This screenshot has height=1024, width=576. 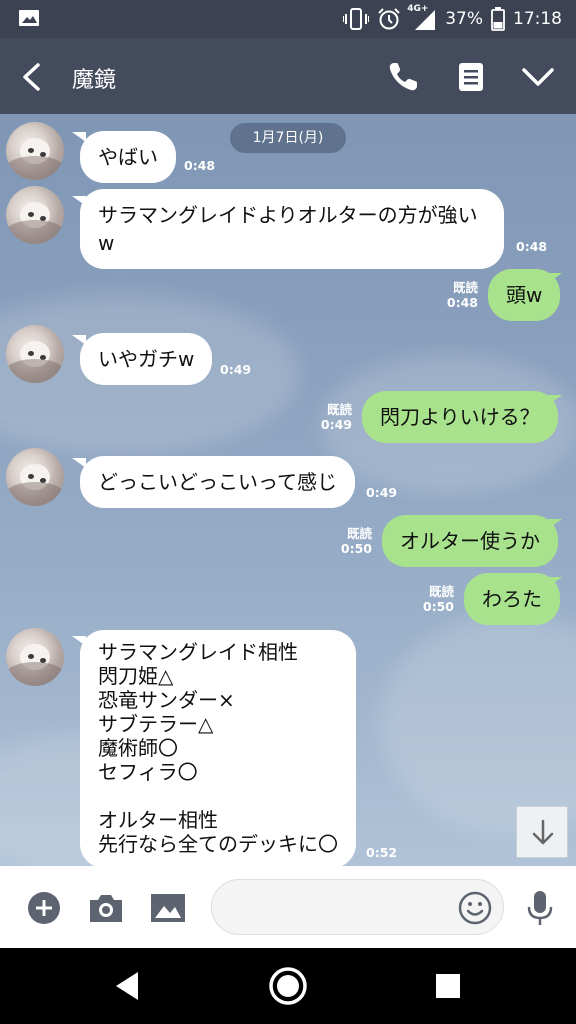 I want to click on message-input-bar, so click(x=288, y=907).